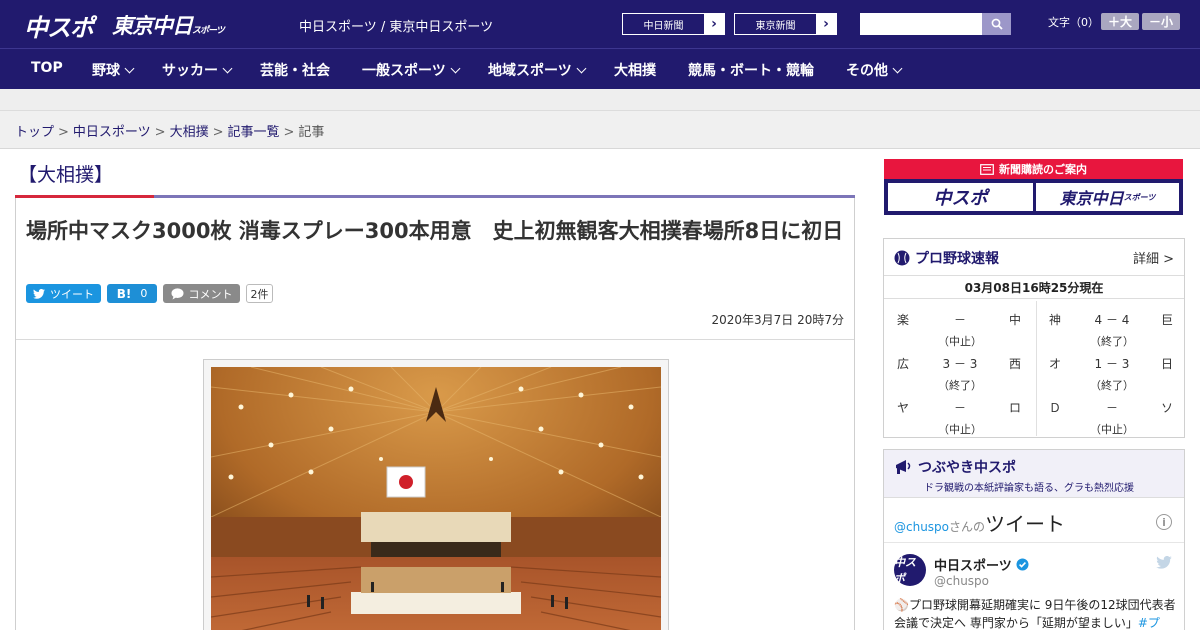 This screenshot has width=1200, height=630. What do you see at coordinates (1033, 187) in the screenshot?
I see `subscription-banner: 新聞購読のご案内 中スポ 東京中日 スポーツ` at bounding box center [1033, 187].